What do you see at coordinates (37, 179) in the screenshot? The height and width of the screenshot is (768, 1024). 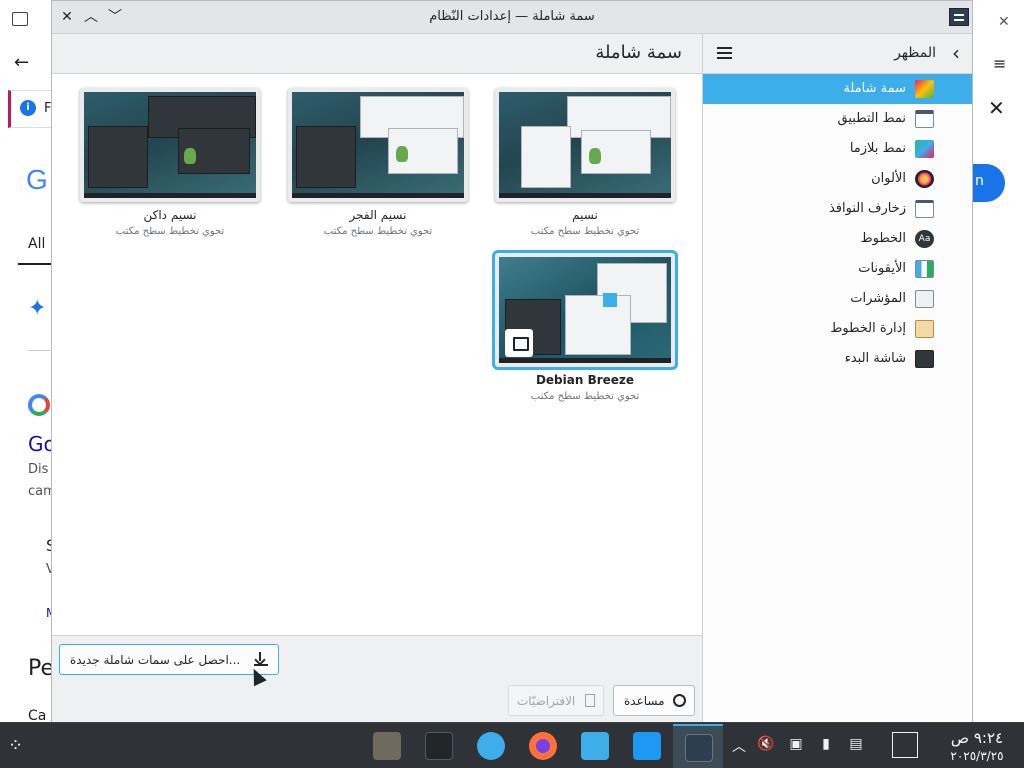 I see `google-logo: G` at bounding box center [37, 179].